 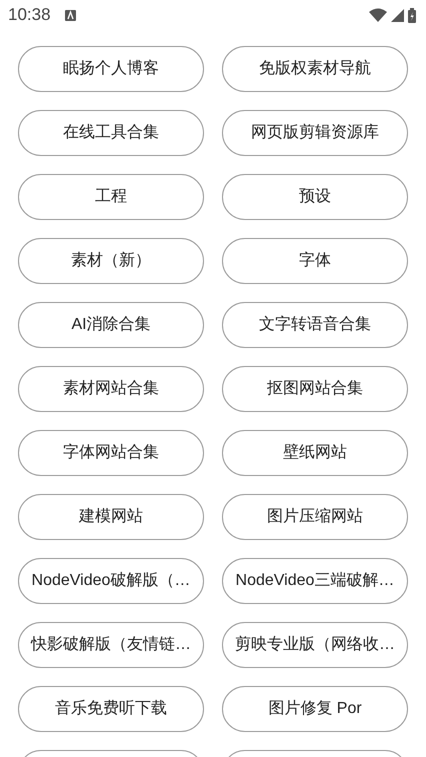 What do you see at coordinates (70, 15) in the screenshot?
I see `notification-icon` at bounding box center [70, 15].